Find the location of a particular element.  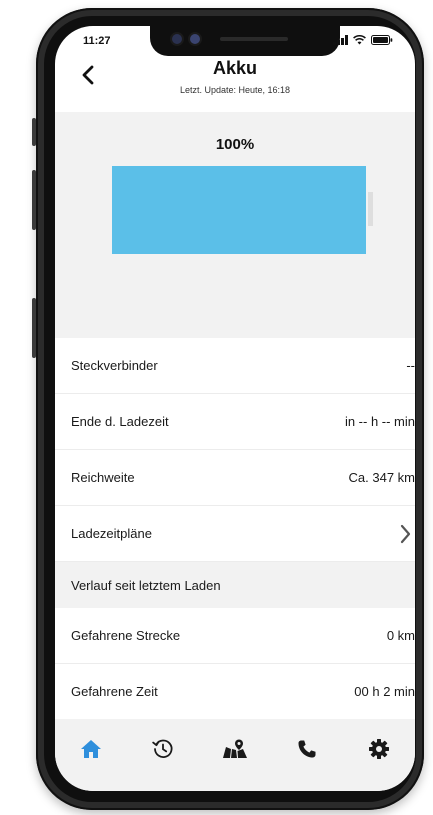

row-label: Reichweite is located at coordinates (103, 477).